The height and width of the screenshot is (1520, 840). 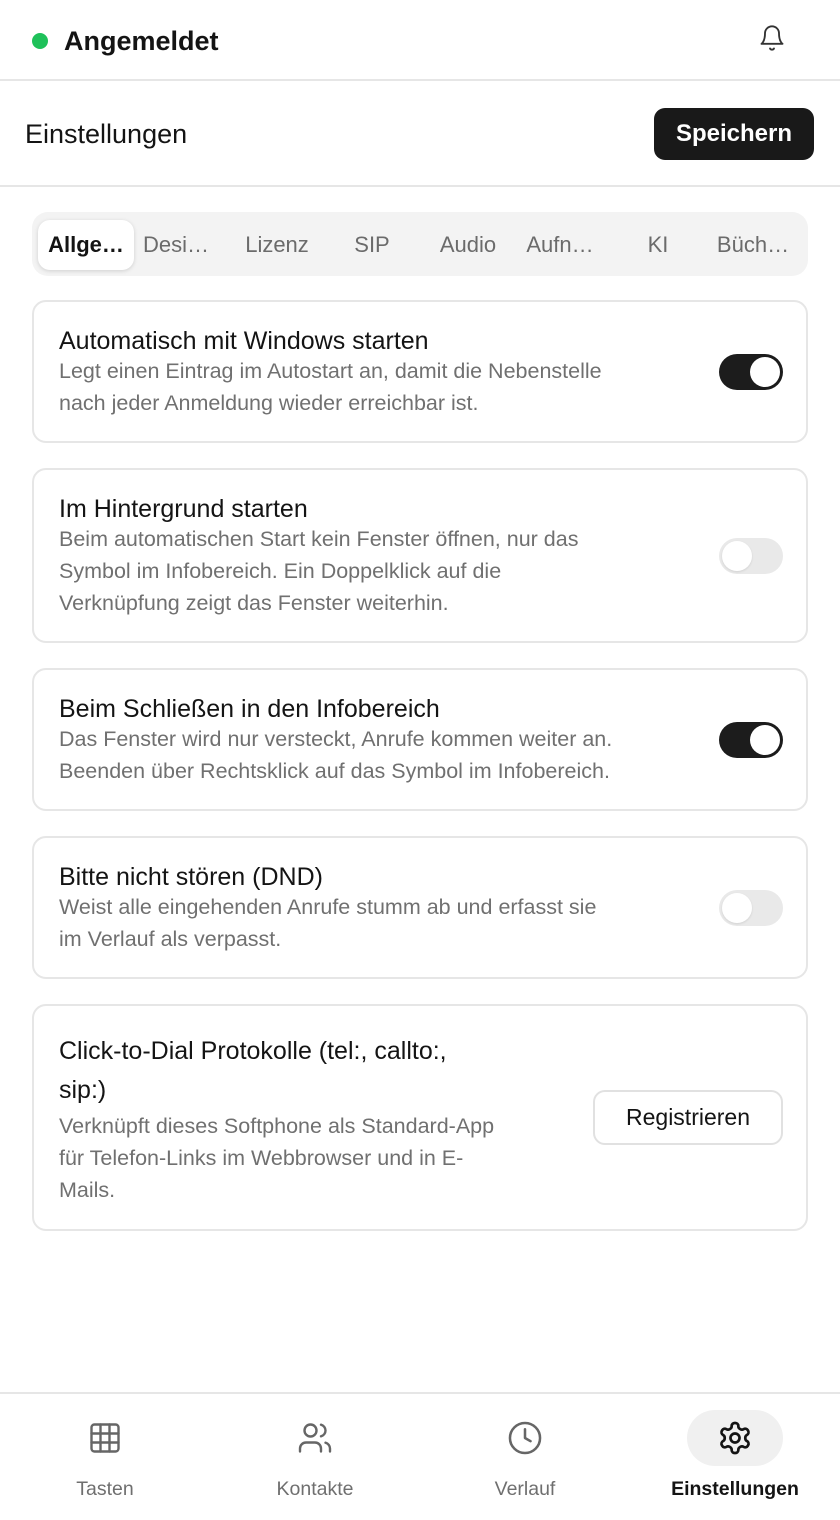 What do you see at coordinates (734, 134) in the screenshot?
I see `save-button: Speichern` at bounding box center [734, 134].